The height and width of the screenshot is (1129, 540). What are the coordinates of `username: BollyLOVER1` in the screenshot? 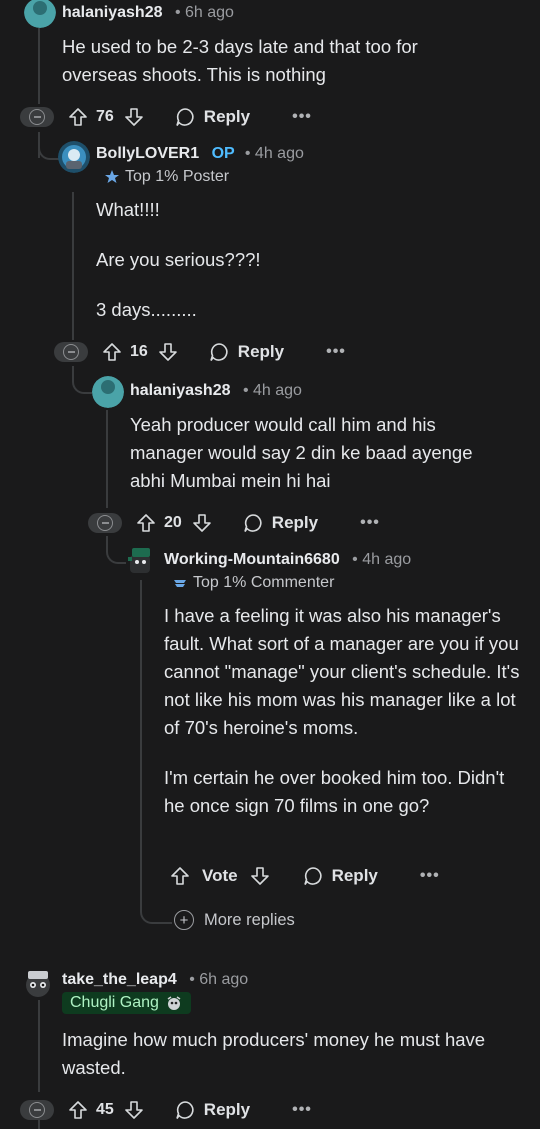 It's located at (147, 153).